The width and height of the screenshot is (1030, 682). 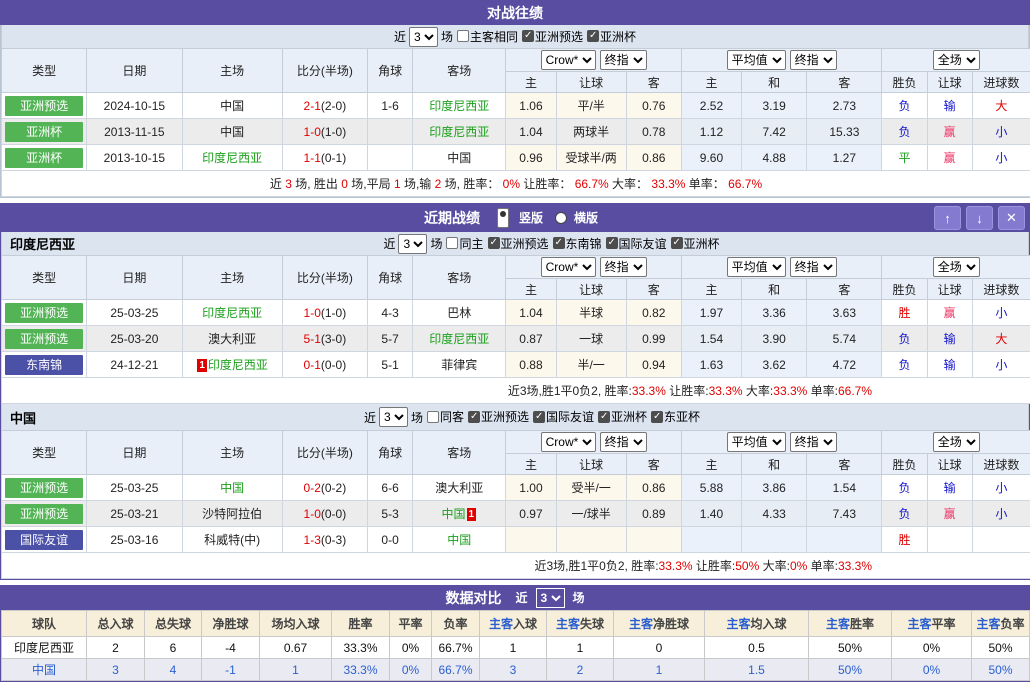 I want to click on stat-cell: 2, so click(x=580, y=670).